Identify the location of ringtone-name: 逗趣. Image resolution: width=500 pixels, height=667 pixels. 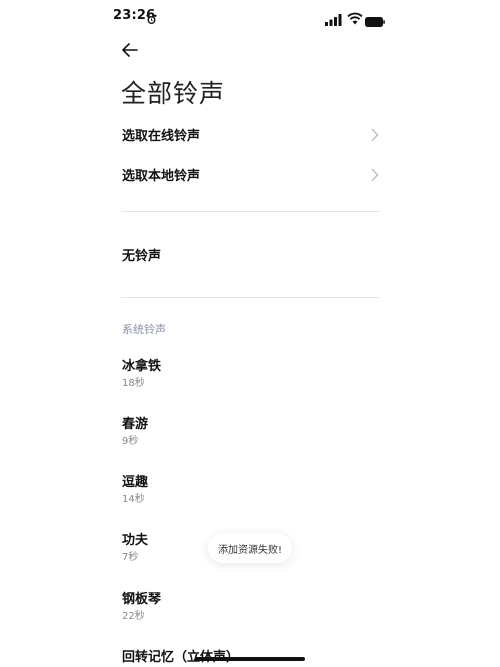
(135, 482).